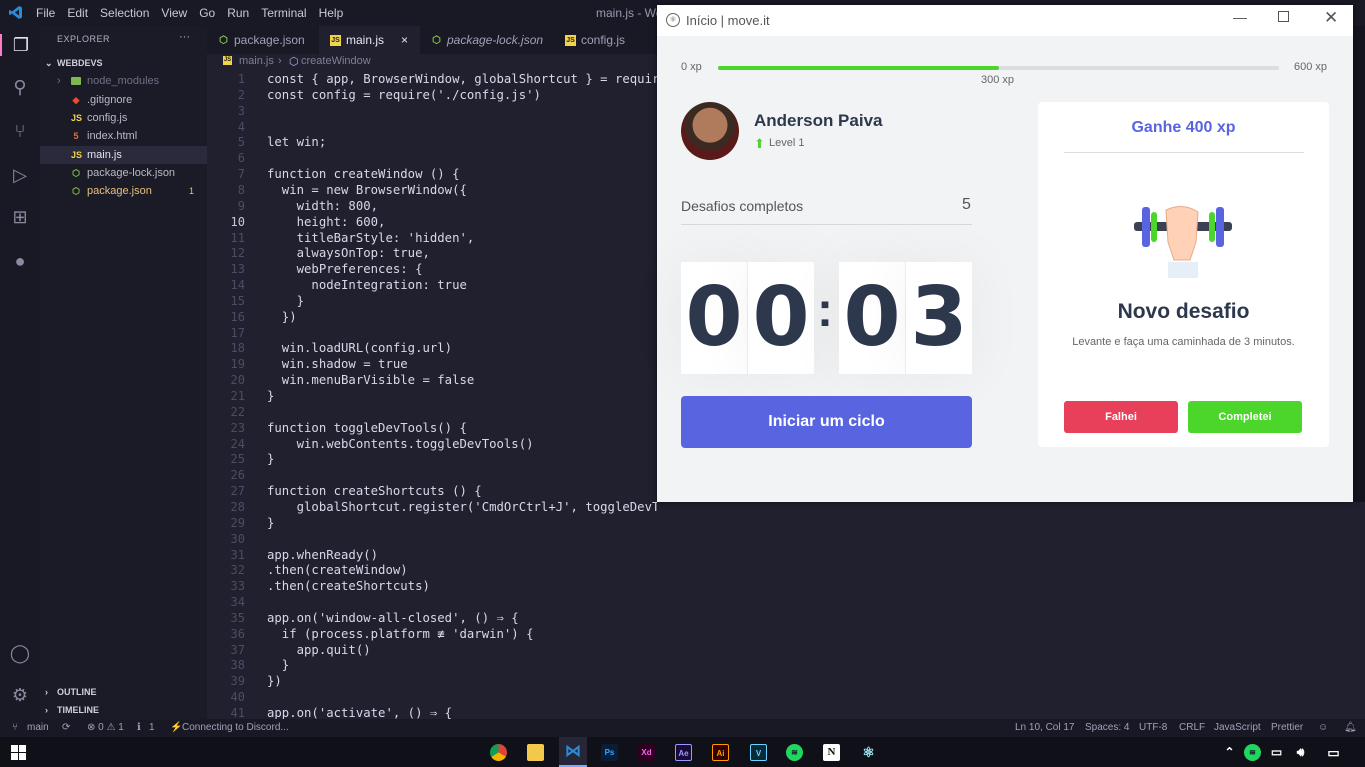 The height and width of the screenshot is (767, 1365). I want to click on branch-status: main, so click(38, 727).